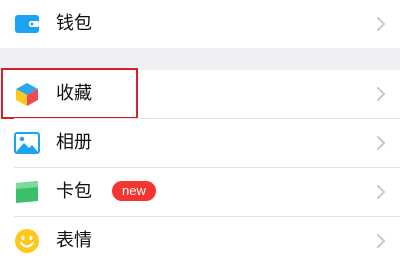 The height and width of the screenshot is (266, 400). What do you see at coordinates (27, 94) in the screenshot?
I see `cube-icon` at bounding box center [27, 94].